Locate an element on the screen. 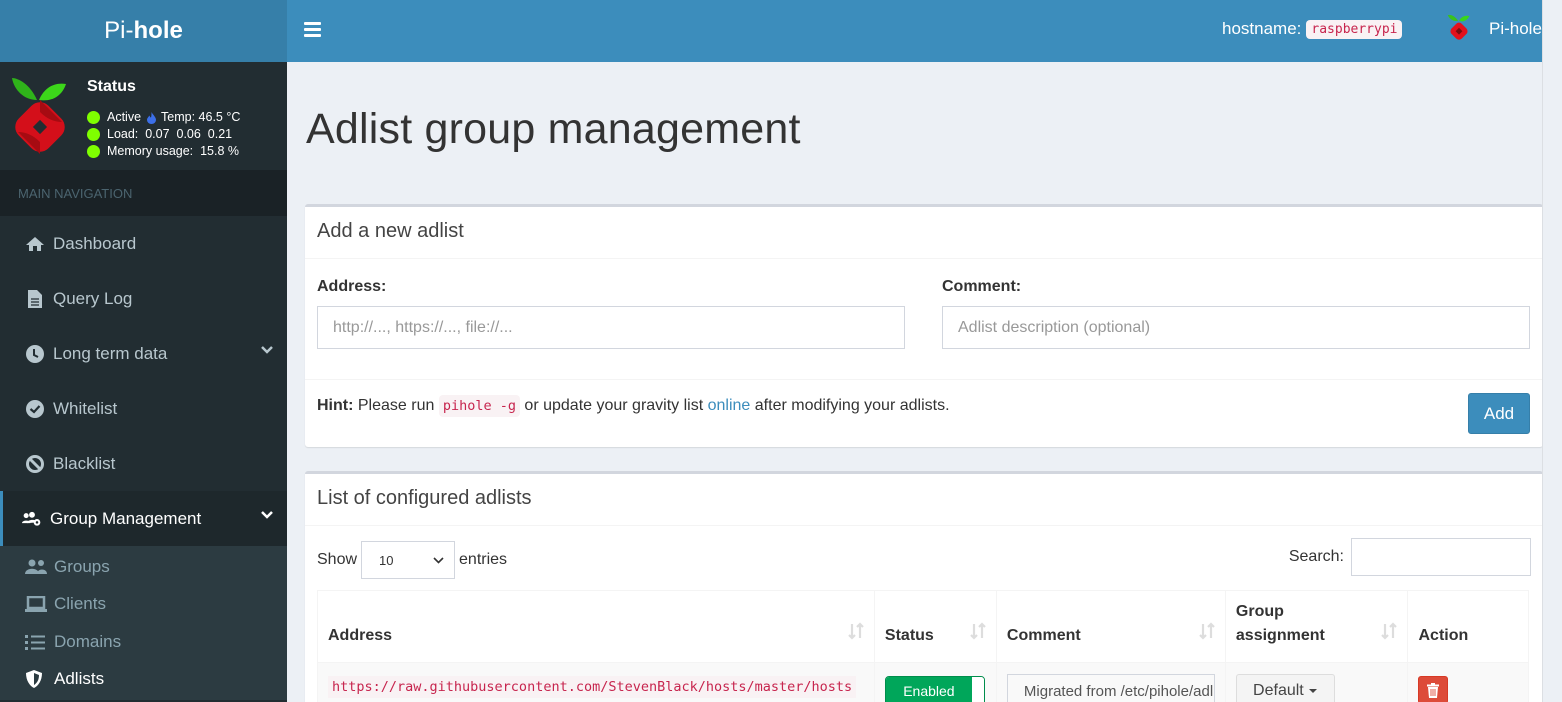  comment-input: Adlist description (optional) is located at coordinates (1236, 327).